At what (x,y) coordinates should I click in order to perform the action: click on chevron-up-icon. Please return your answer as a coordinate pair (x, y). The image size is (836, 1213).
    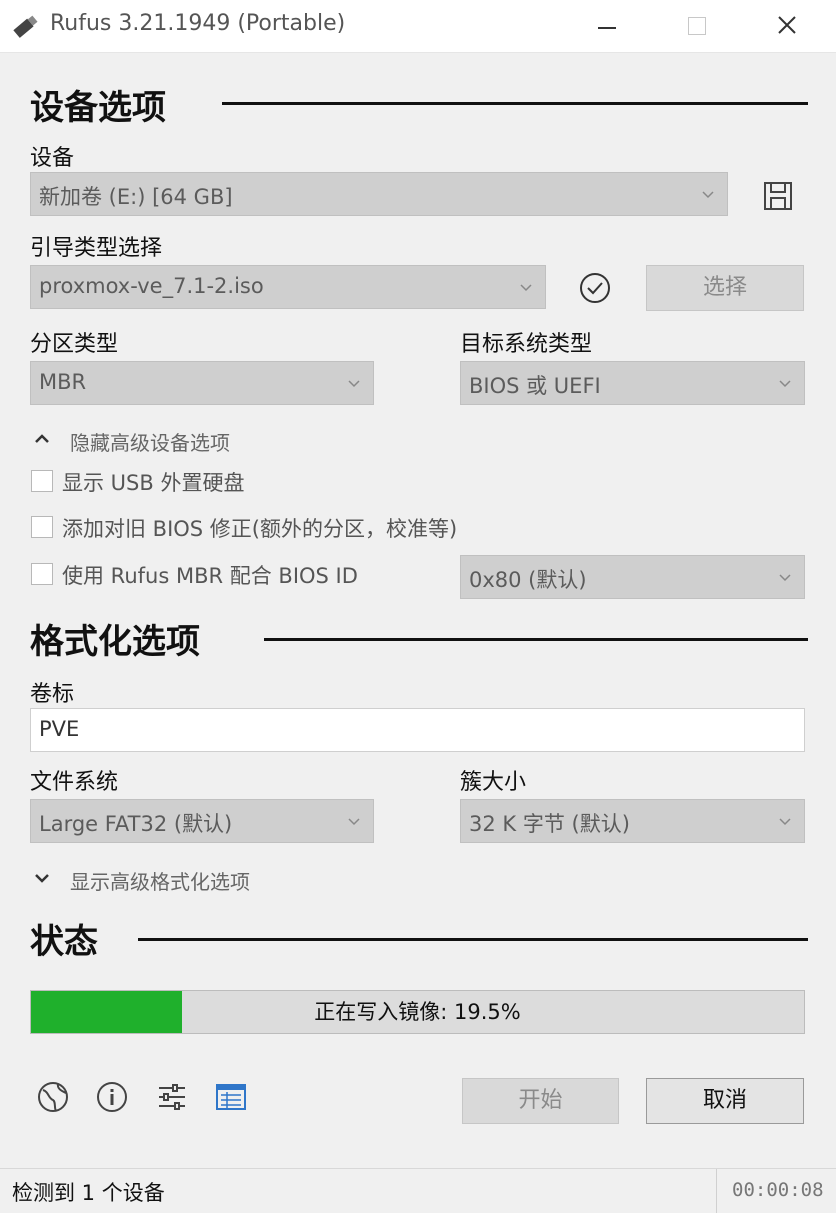
    Looking at the image, I should click on (42, 438).